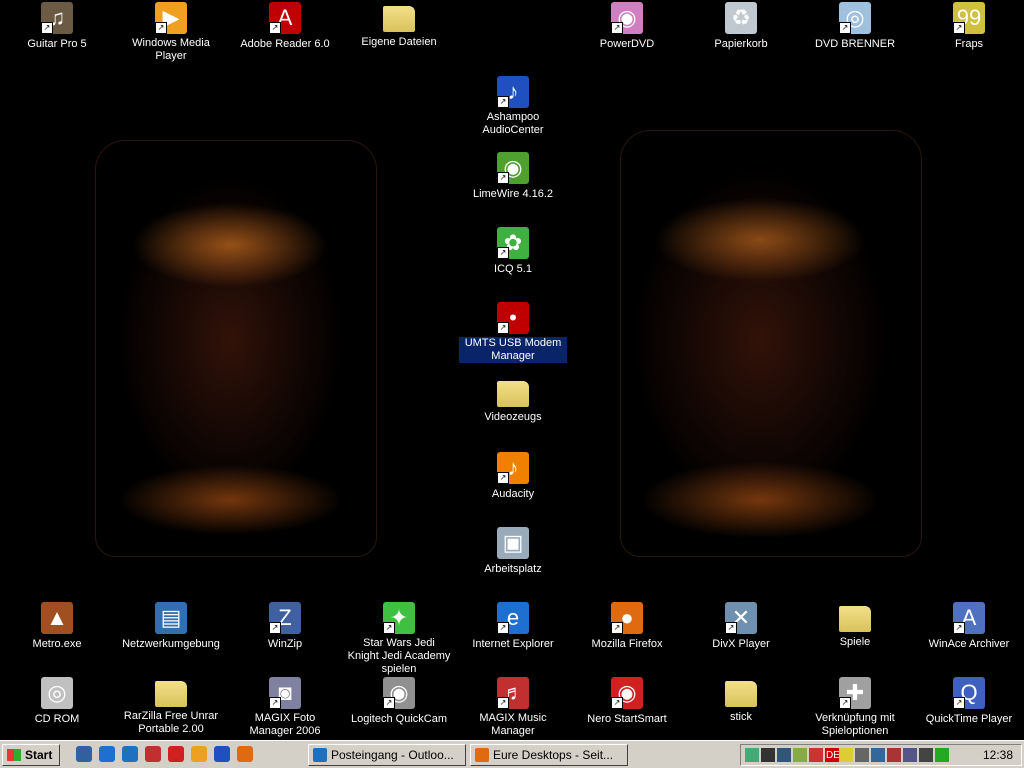 Image resolution: width=1024 pixels, height=768 pixels. I want to click on desktop-icon: ✿ ↗ ICQ 5.1, so click(513, 252).